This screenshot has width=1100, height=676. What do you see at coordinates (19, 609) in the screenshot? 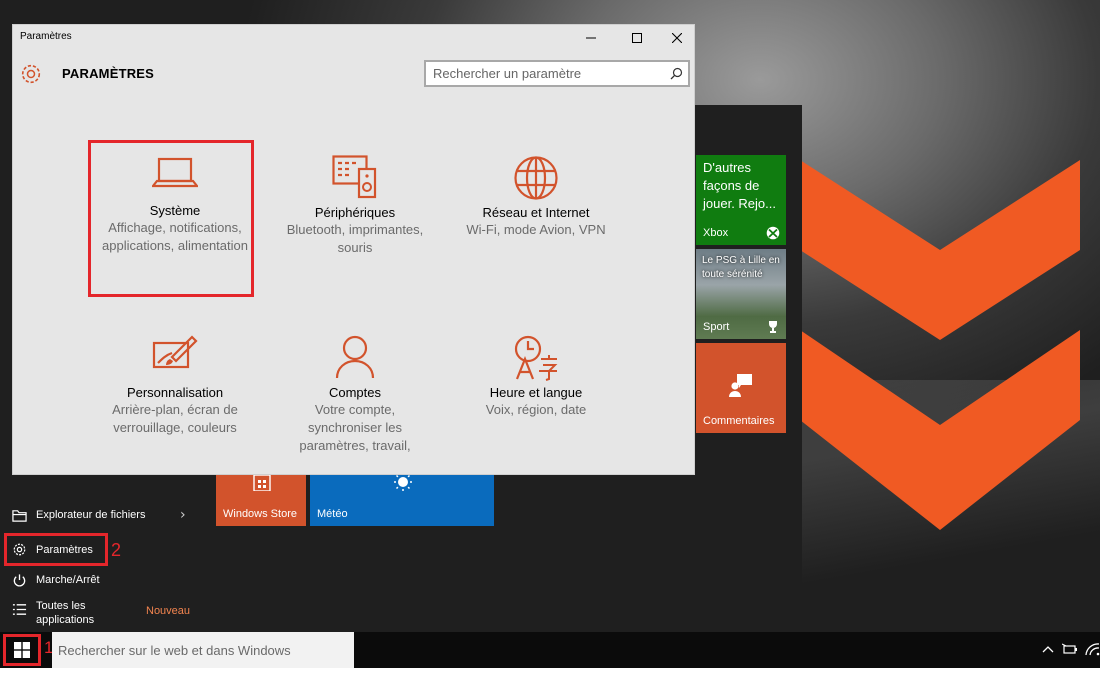
I see `list-icon` at bounding box center [19, 609].